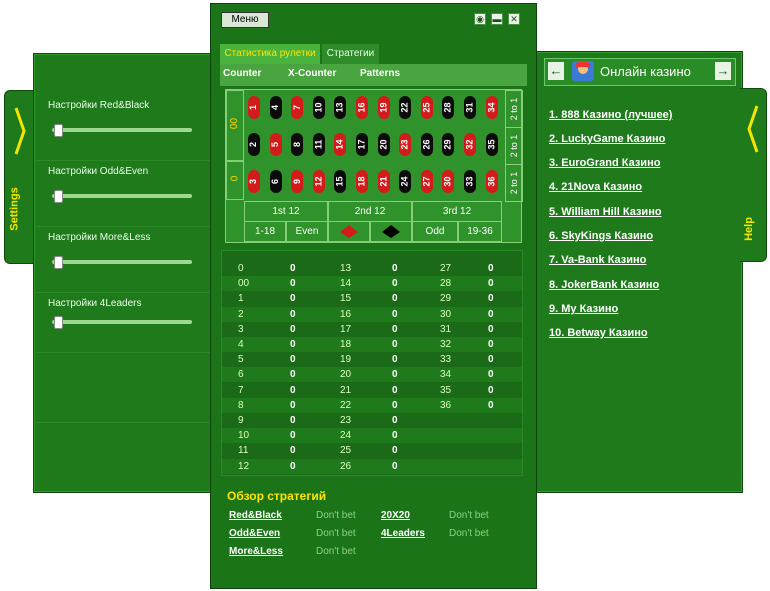  Describe the element at coordinates (340, 144) in the screenshot. I see `roulette-number-14: 14` at that location.